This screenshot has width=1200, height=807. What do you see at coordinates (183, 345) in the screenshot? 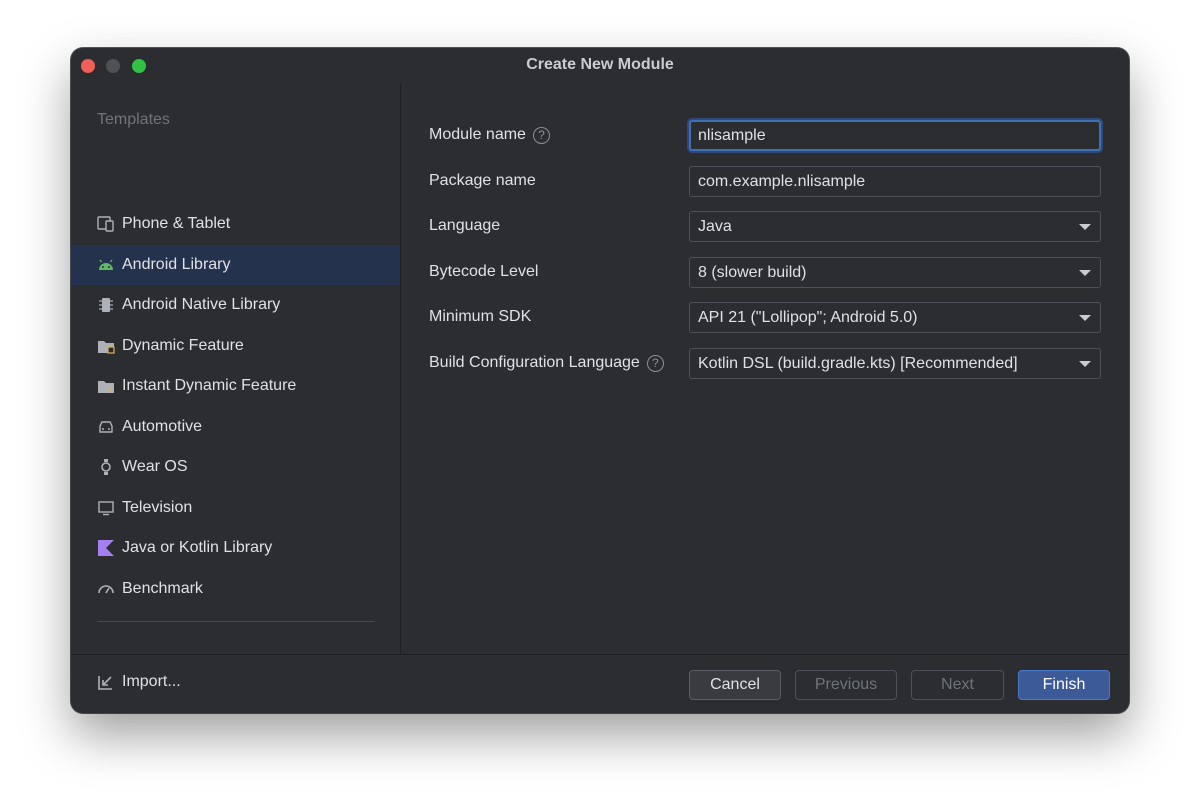
I see `sidebar-item-label: Dynamic Feature` at bounding box center [183, 345].